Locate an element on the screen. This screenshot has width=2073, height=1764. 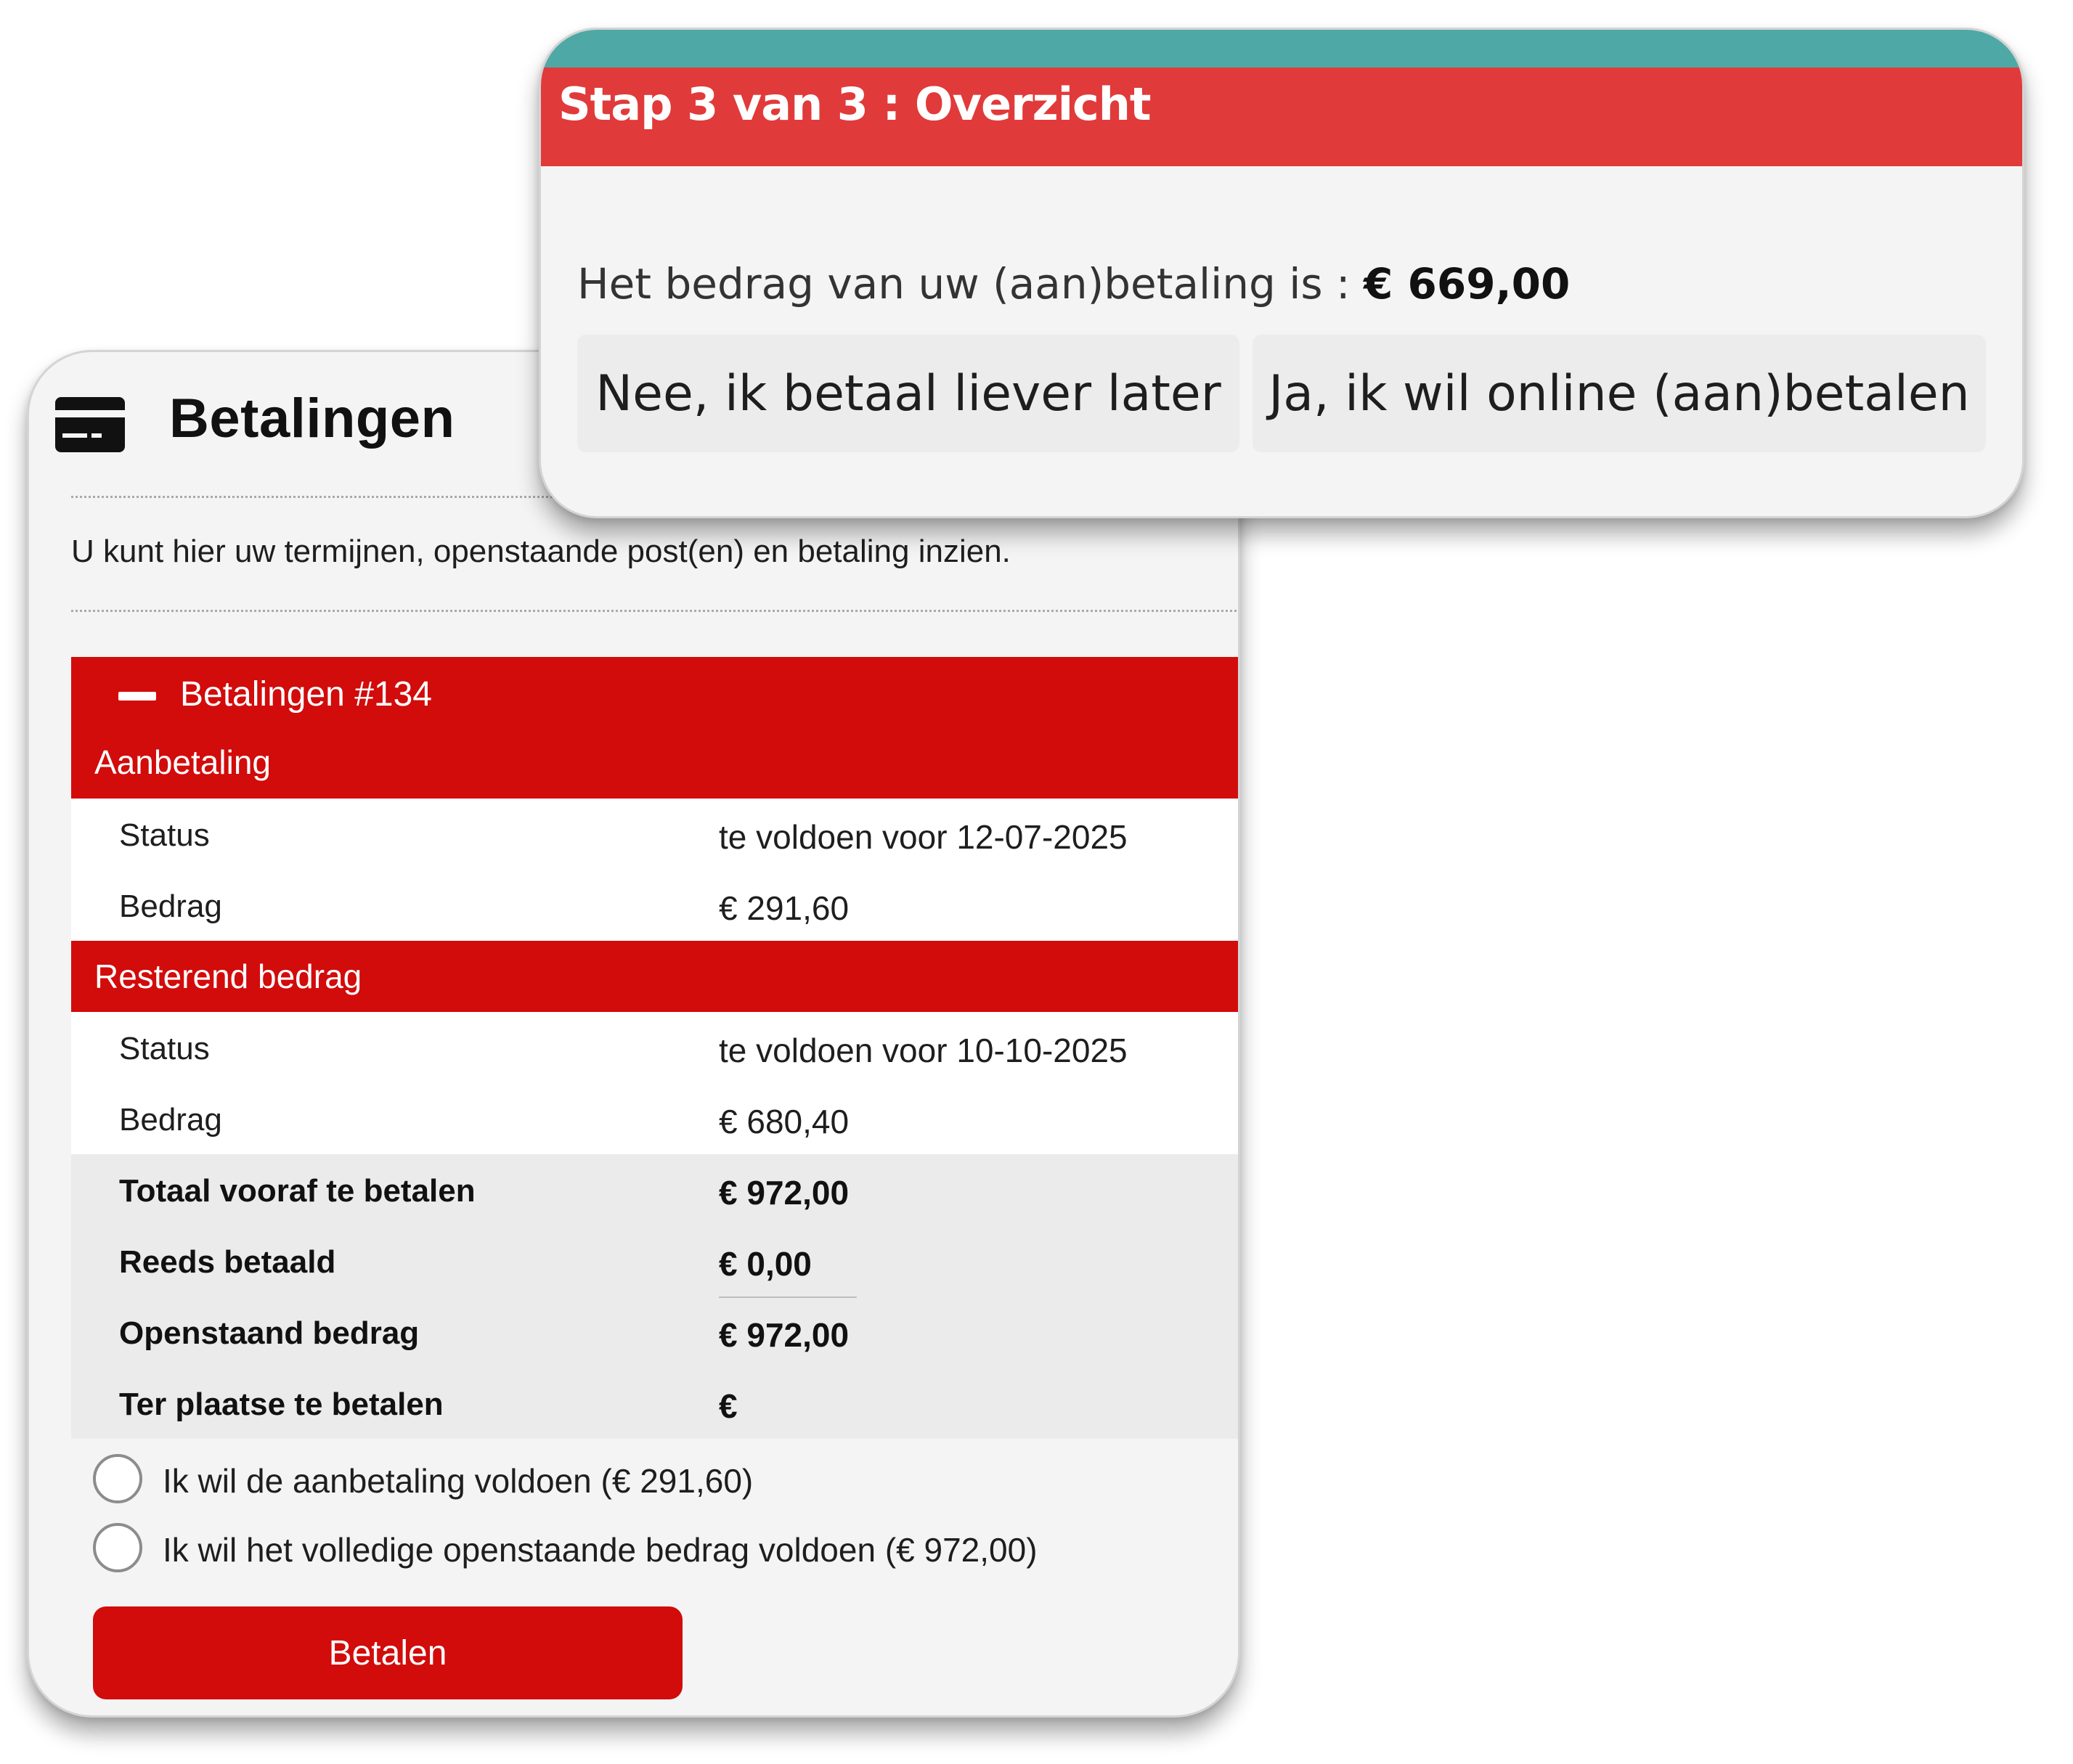
row-value: te voldoen voor 12-07-2025 is located at coordinates (924, 837).